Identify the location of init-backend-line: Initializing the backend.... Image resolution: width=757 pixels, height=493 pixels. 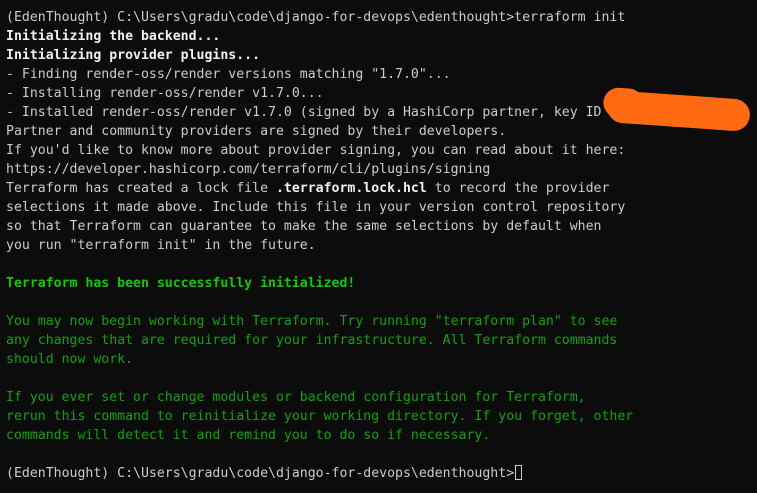
(113, 36).